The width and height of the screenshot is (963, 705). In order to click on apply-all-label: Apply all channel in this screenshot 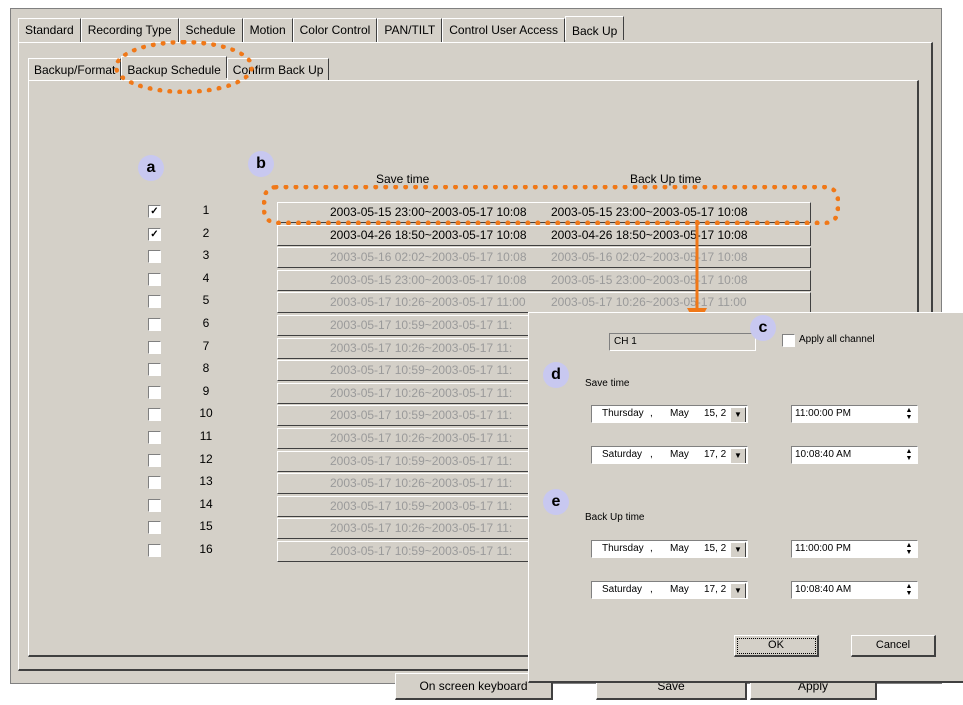, I will do `click(837, 339)`.